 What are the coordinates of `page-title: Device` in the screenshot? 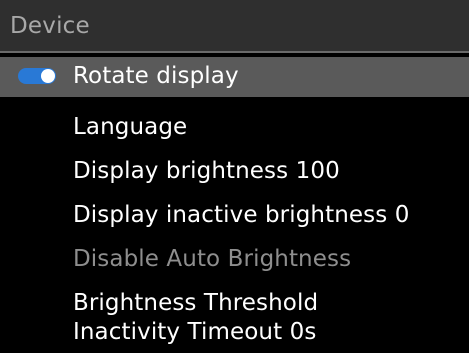 It's located at (50, 26).